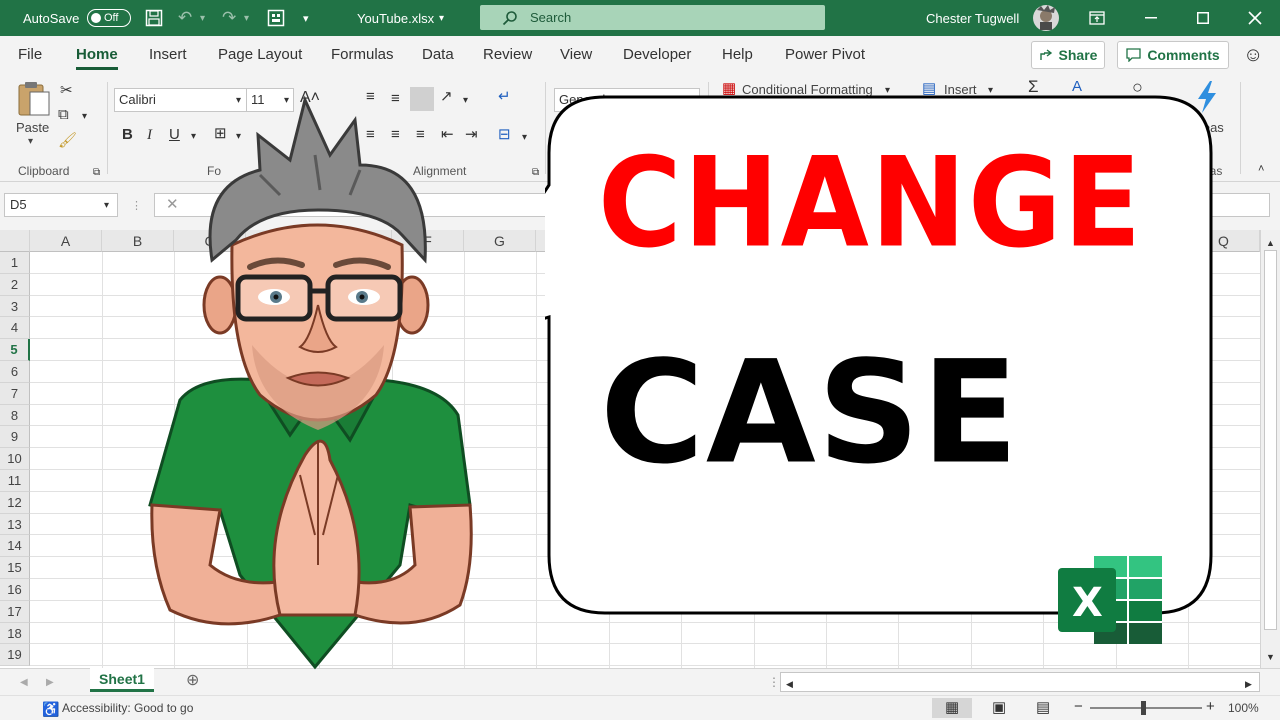 Image resolution: width=1280 pixels, height=720 pixels. What do you see at coordinates (106, 206) in the screenshot?
I see `name-box-dropdown-icon: ▾` at bounding box center [106, 206].